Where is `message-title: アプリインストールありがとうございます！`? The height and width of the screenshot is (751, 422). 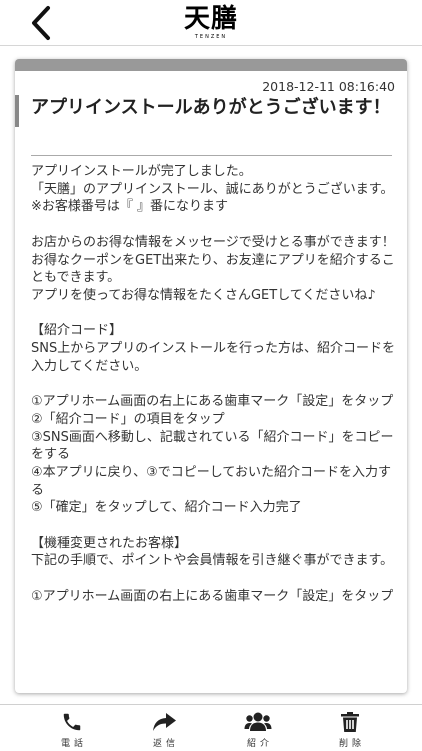 message-title: アプリインストールありがとうございます！ is located at coordinates (211, 107).